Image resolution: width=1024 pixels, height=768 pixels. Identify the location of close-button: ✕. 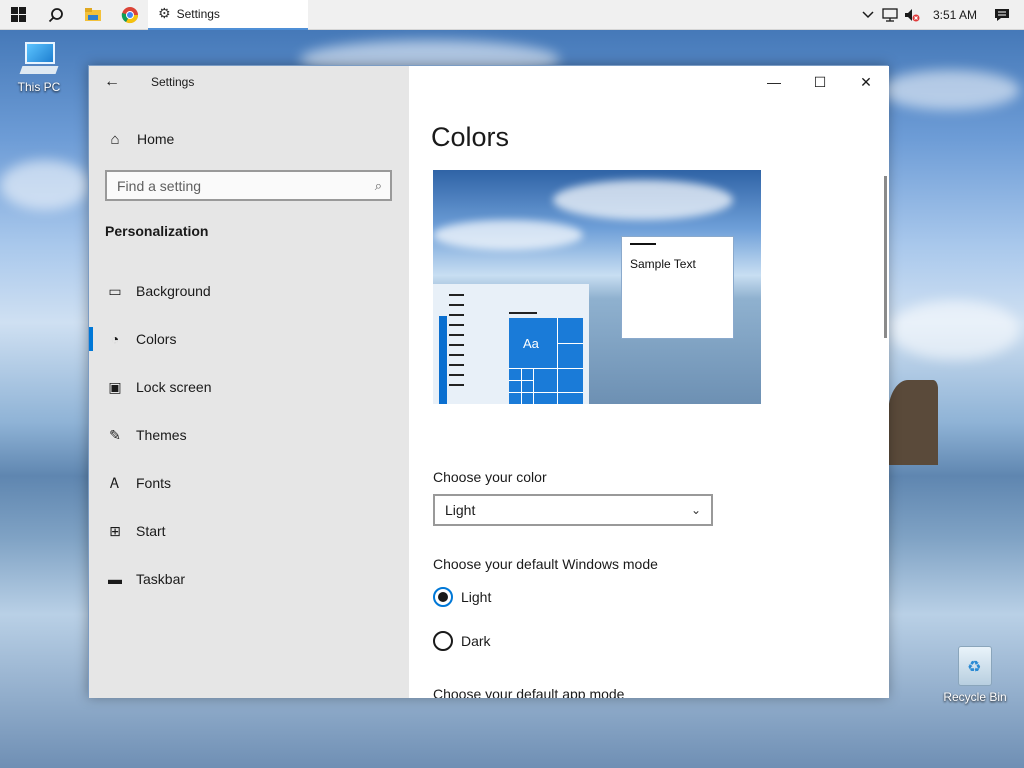
(866, 82).